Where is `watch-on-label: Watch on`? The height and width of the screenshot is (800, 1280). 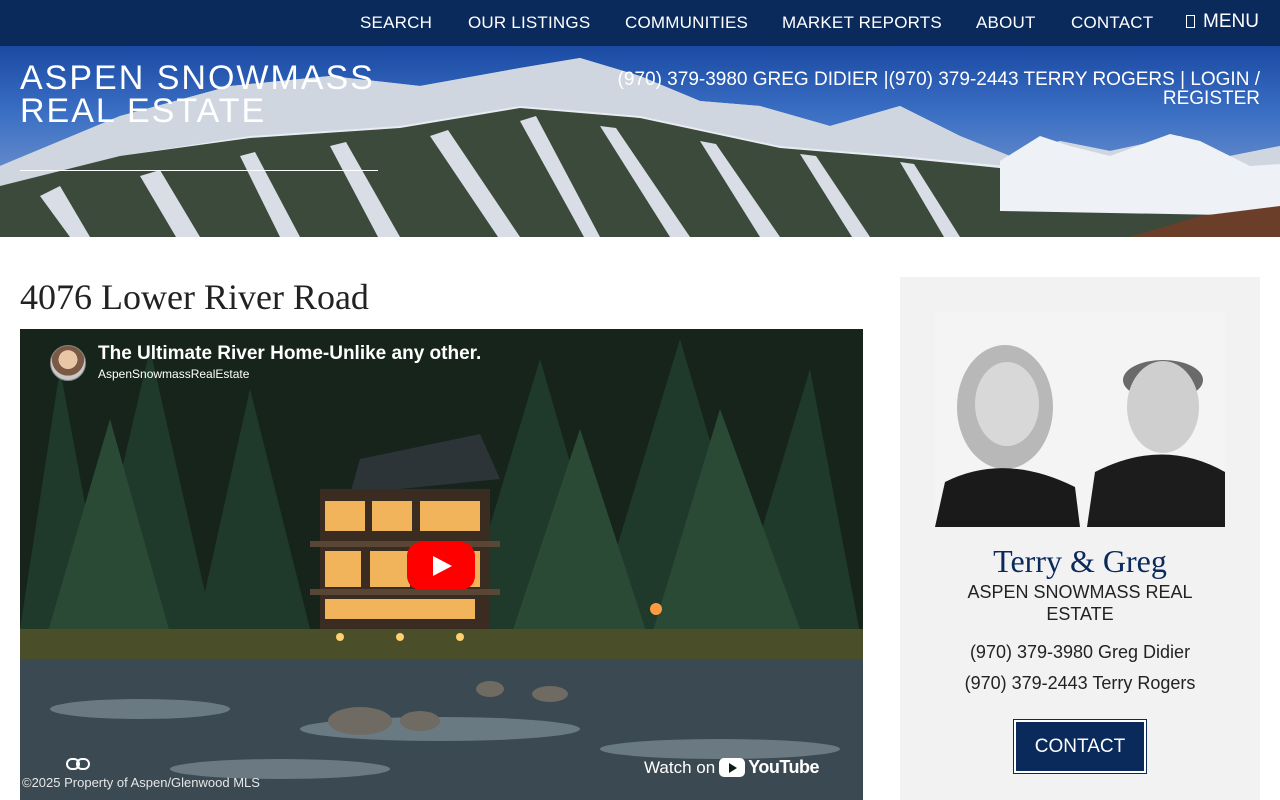
watch-on-label: Watch on is located at coordinates (680, 767).